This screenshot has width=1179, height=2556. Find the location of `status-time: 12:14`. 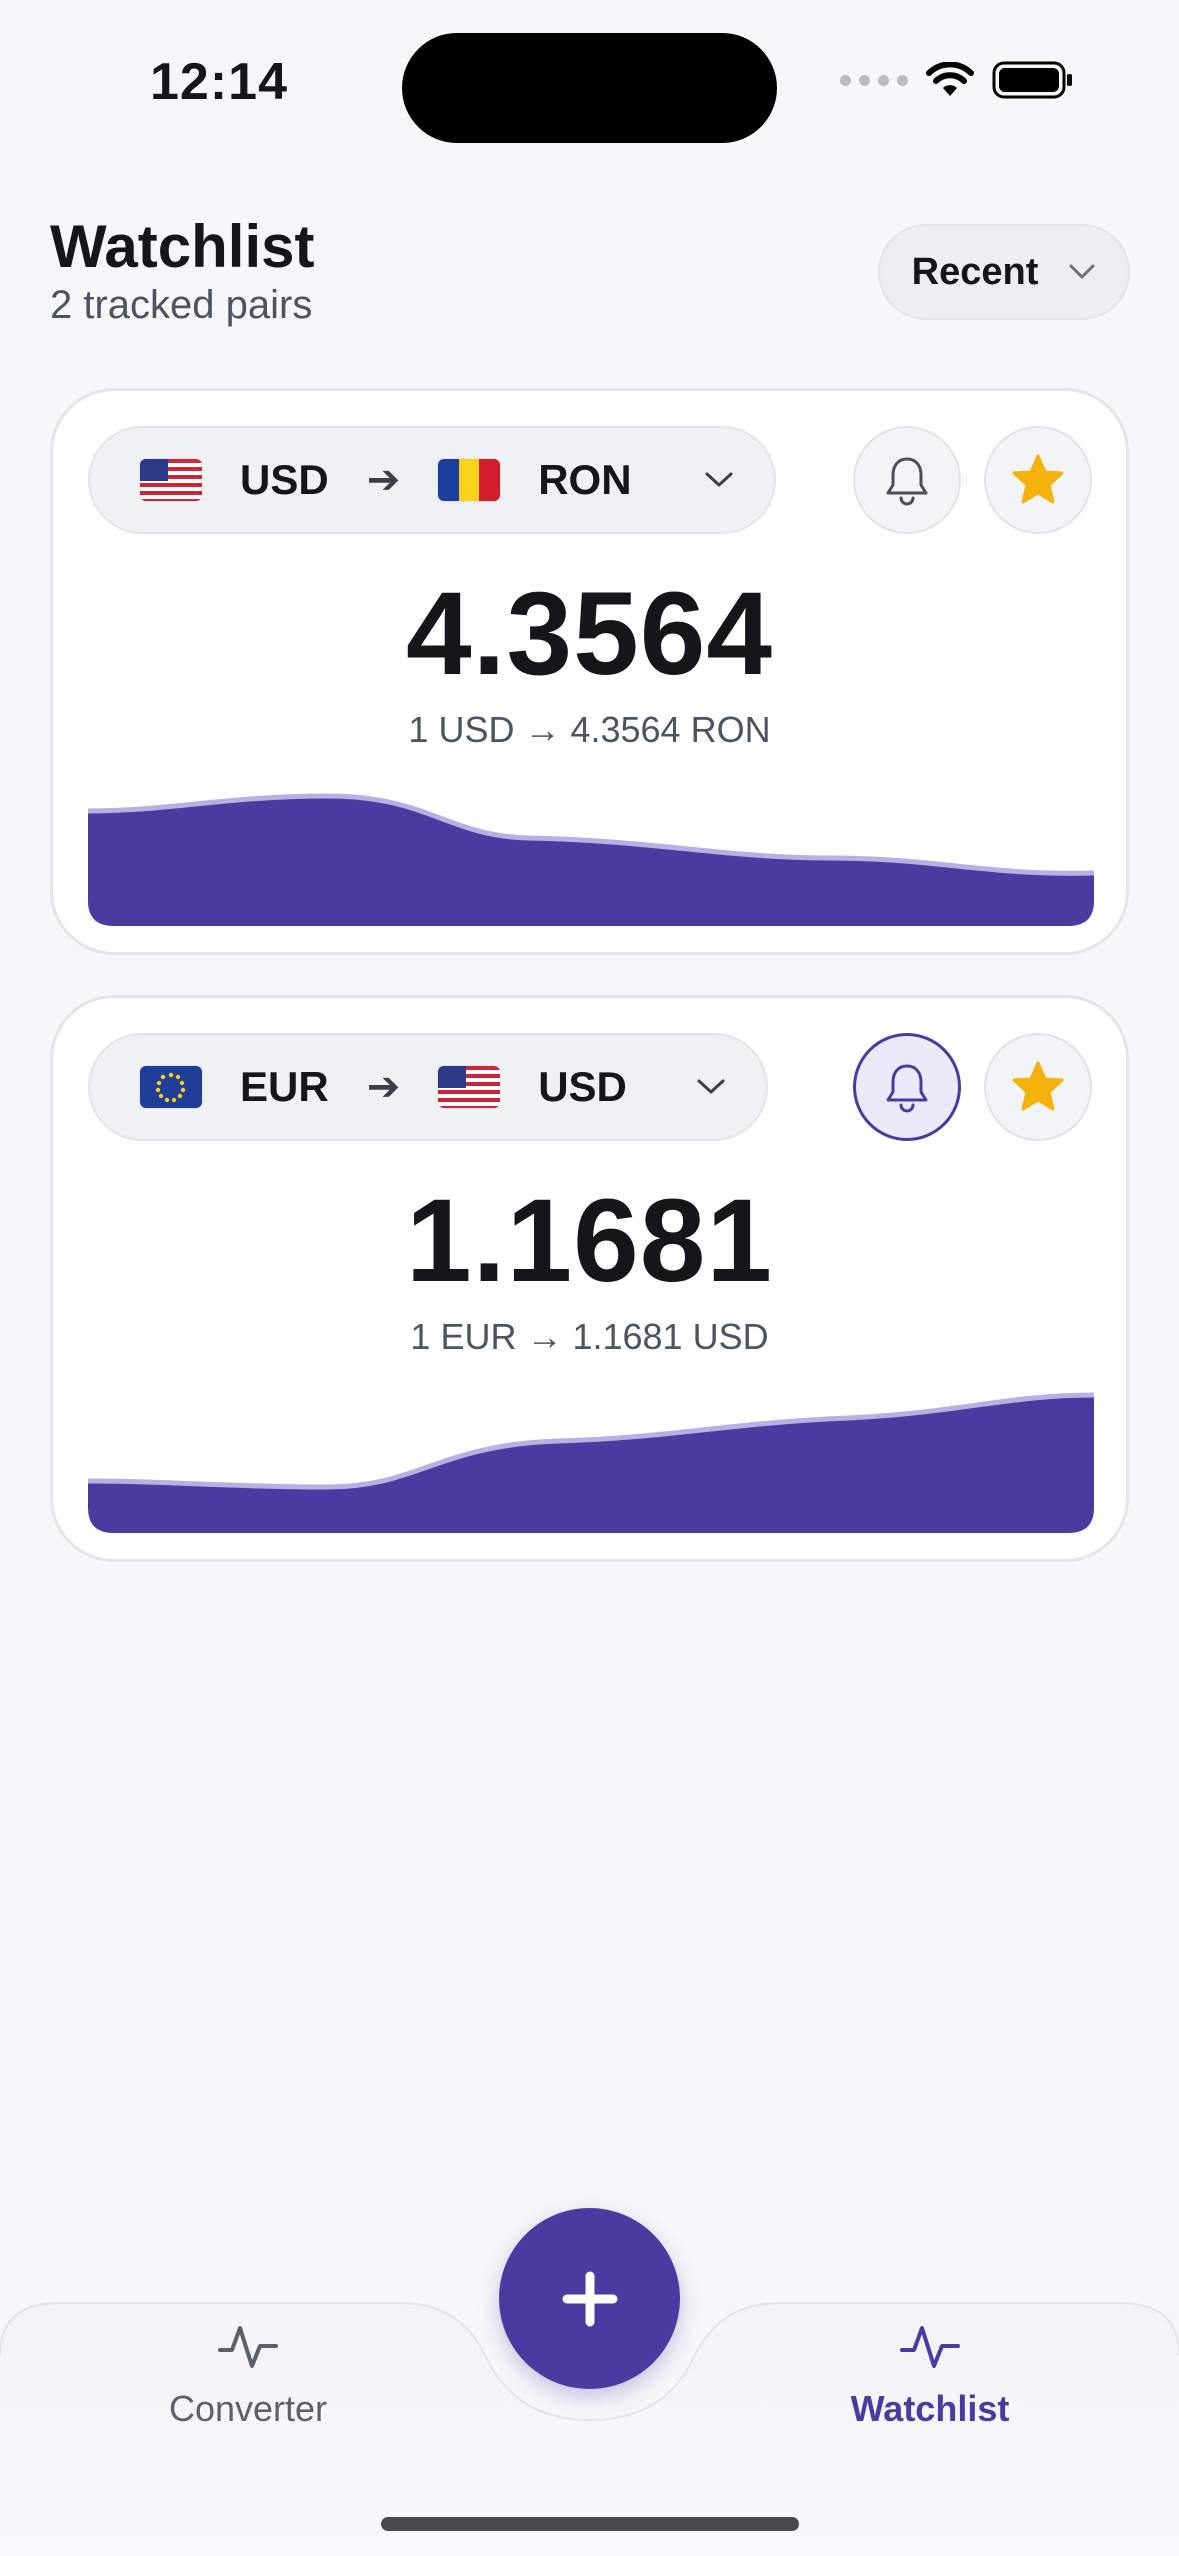

status-time: 12:14 is located at coordinates (219, 82).